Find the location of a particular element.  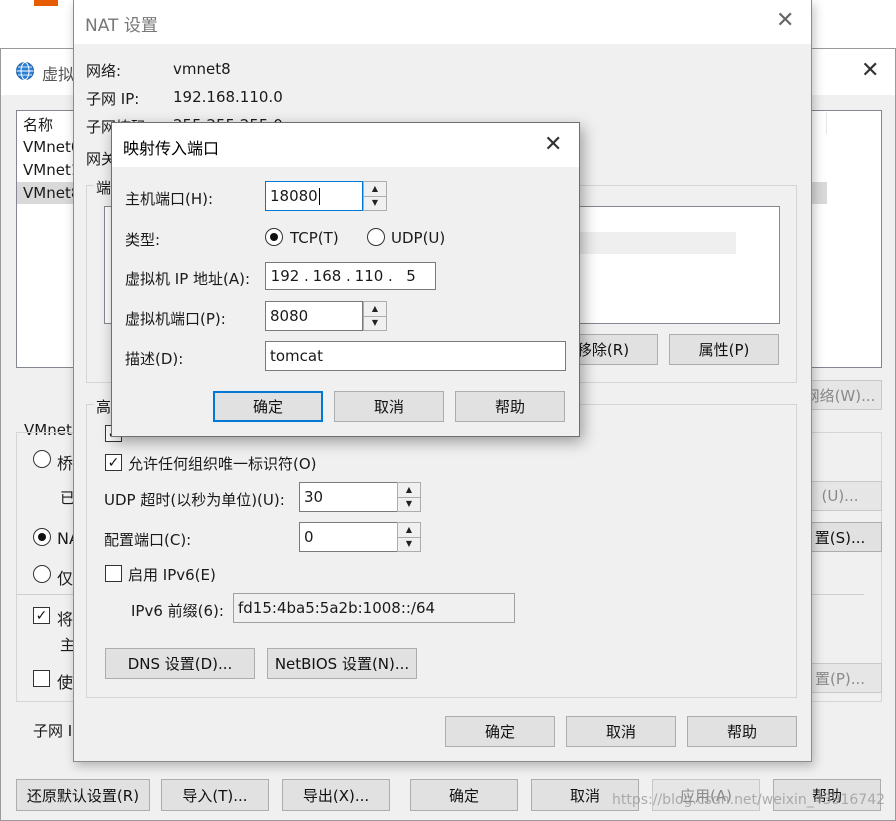

ipv6-prefix-input: fd15:4ba5:5a2b:1008::/64 is located at coordinates (374, 608).